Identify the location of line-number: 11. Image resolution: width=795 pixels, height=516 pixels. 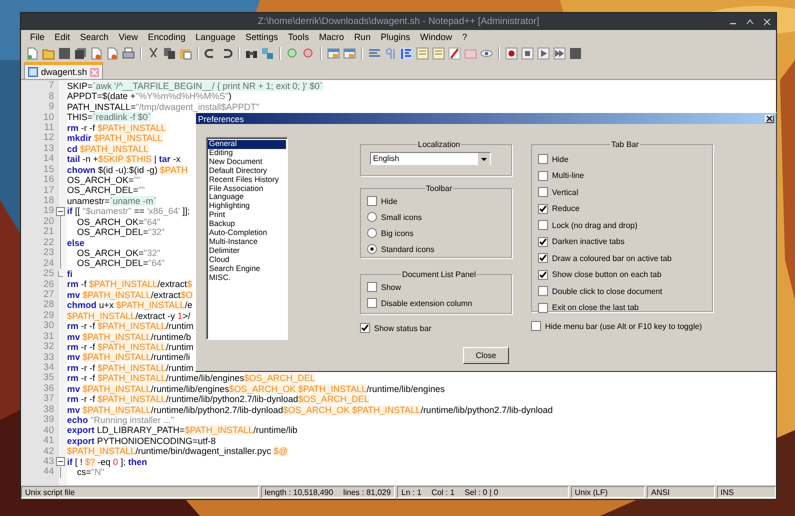
(48, 127).